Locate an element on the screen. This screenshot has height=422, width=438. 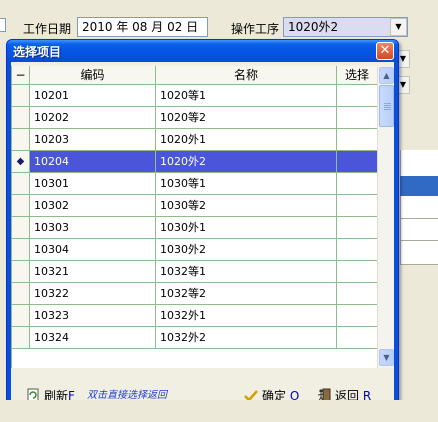
table-row: ◆ 10204 1020外2 is located at coordinates (194, 162).